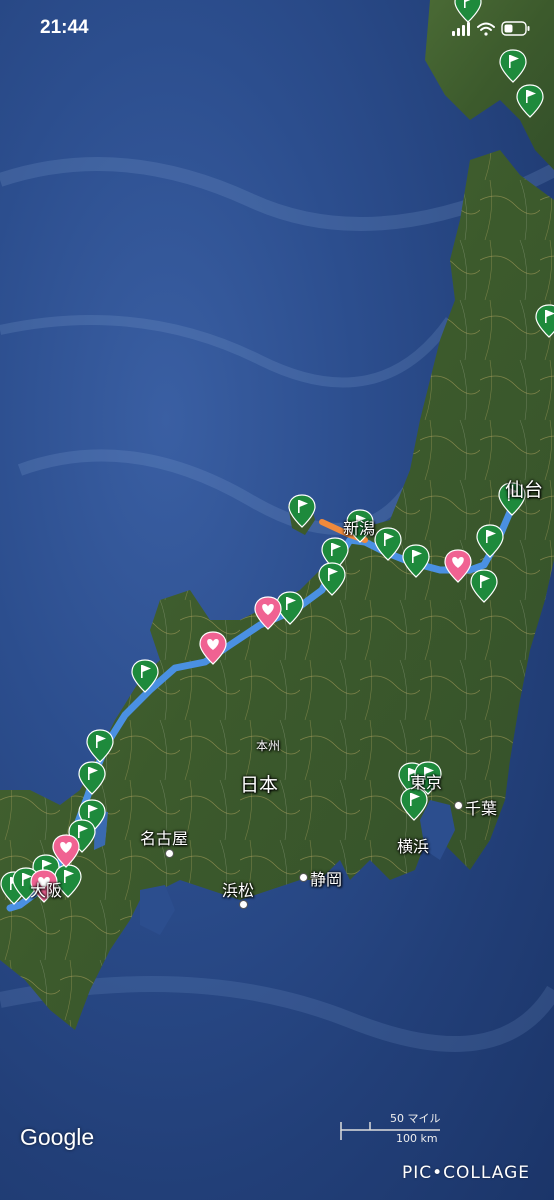 The image size is (554, 1200). What do you see at coordinates (46, 889) in the screenshot?
I see `city-label-osaka: 大阪` at bounding box center [46, 889].